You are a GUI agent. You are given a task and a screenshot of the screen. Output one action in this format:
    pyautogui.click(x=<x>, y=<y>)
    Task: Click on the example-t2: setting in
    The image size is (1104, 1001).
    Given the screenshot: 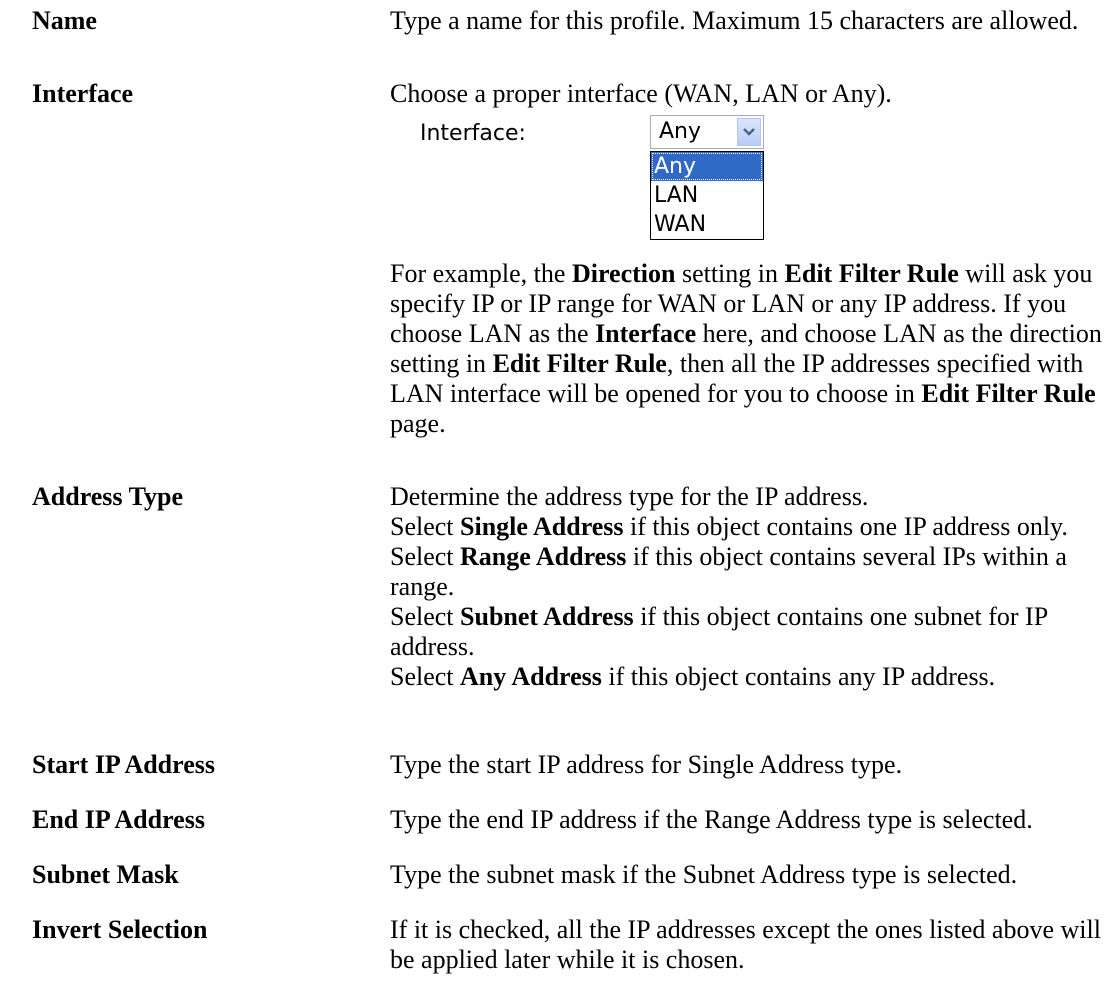 What is the action you would take?
    pyautogui.click(x=730, y=273)
    